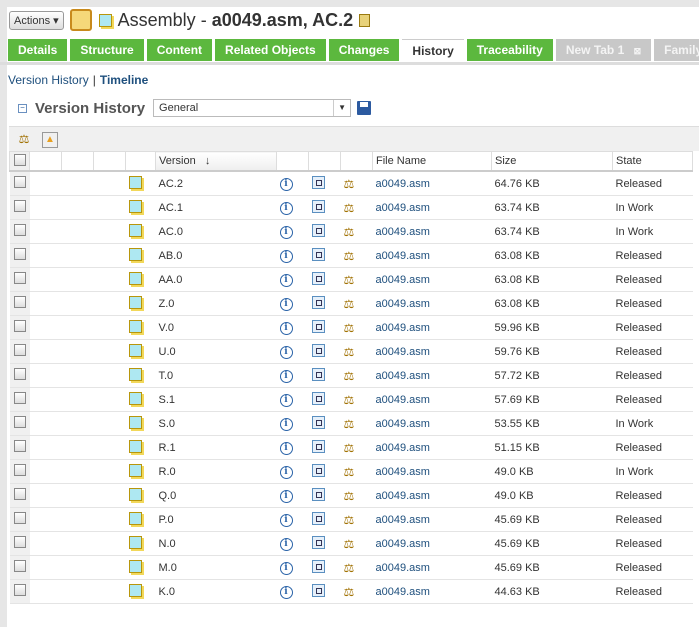 This screenshot has height=627, width=699. I want to click on table-row: N.0 i ⚖ a0049.asm 45.69 KB Released, so click(351, 543).